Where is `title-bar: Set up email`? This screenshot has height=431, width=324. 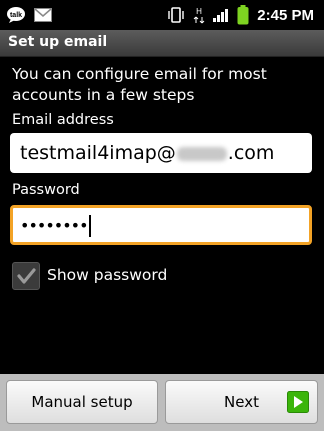 title-bar: Set up email is located at coordinates (162, 43).